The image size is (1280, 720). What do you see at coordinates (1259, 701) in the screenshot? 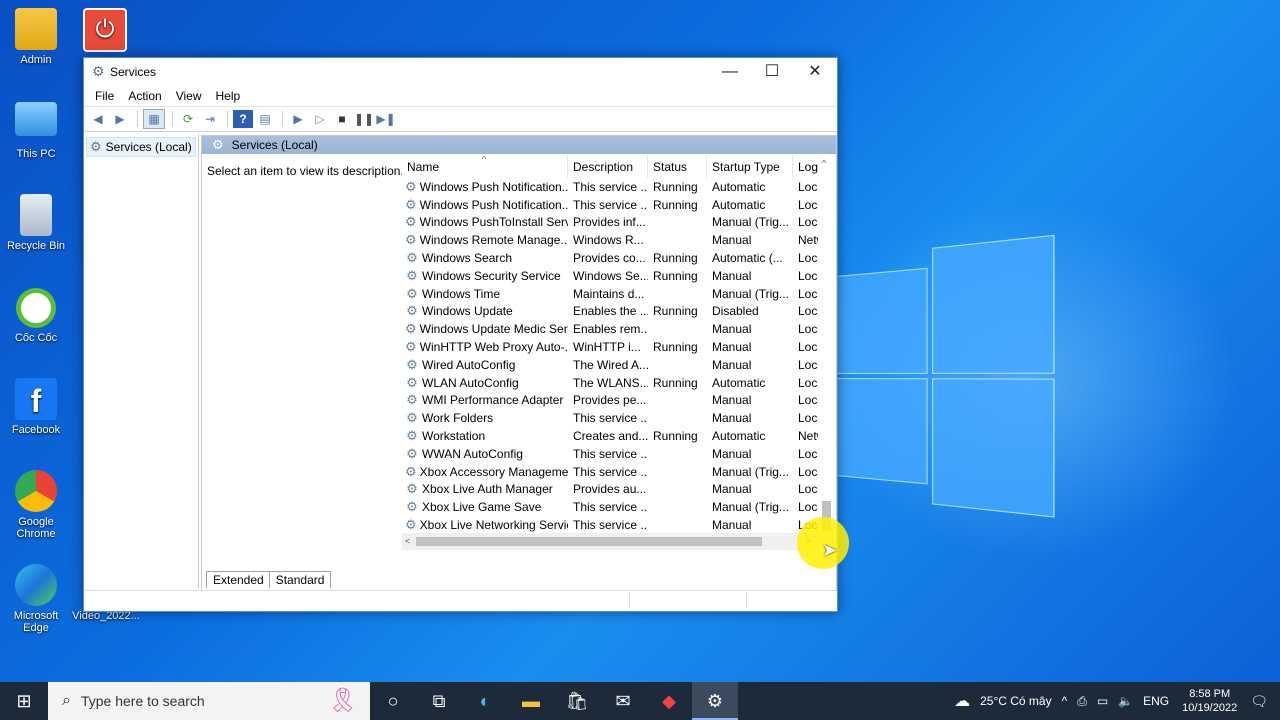
I see `notification-center-icon: 🗨` at bounding box center [1259, 701].